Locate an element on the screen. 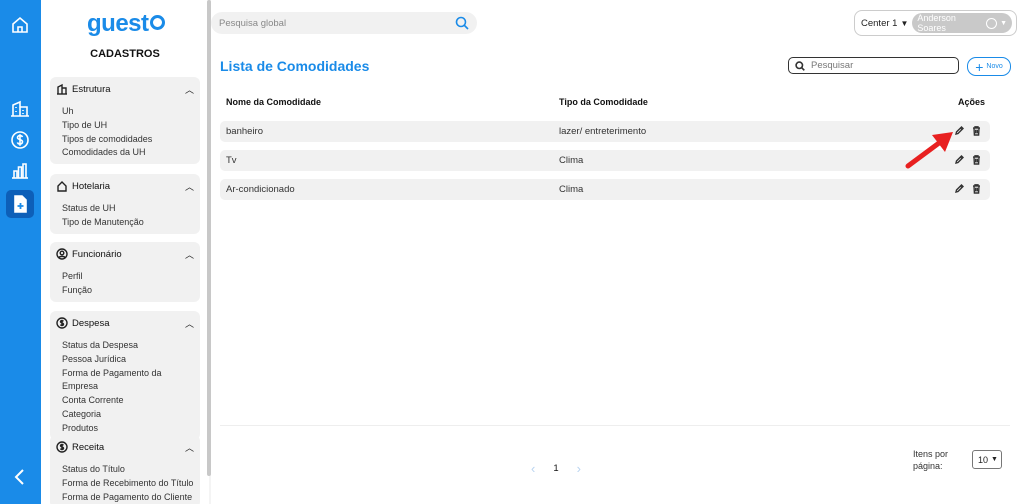 This screenshot has width=1024, height=504. per-page-select: 10 ▼ is located at coordinates (987, 459).